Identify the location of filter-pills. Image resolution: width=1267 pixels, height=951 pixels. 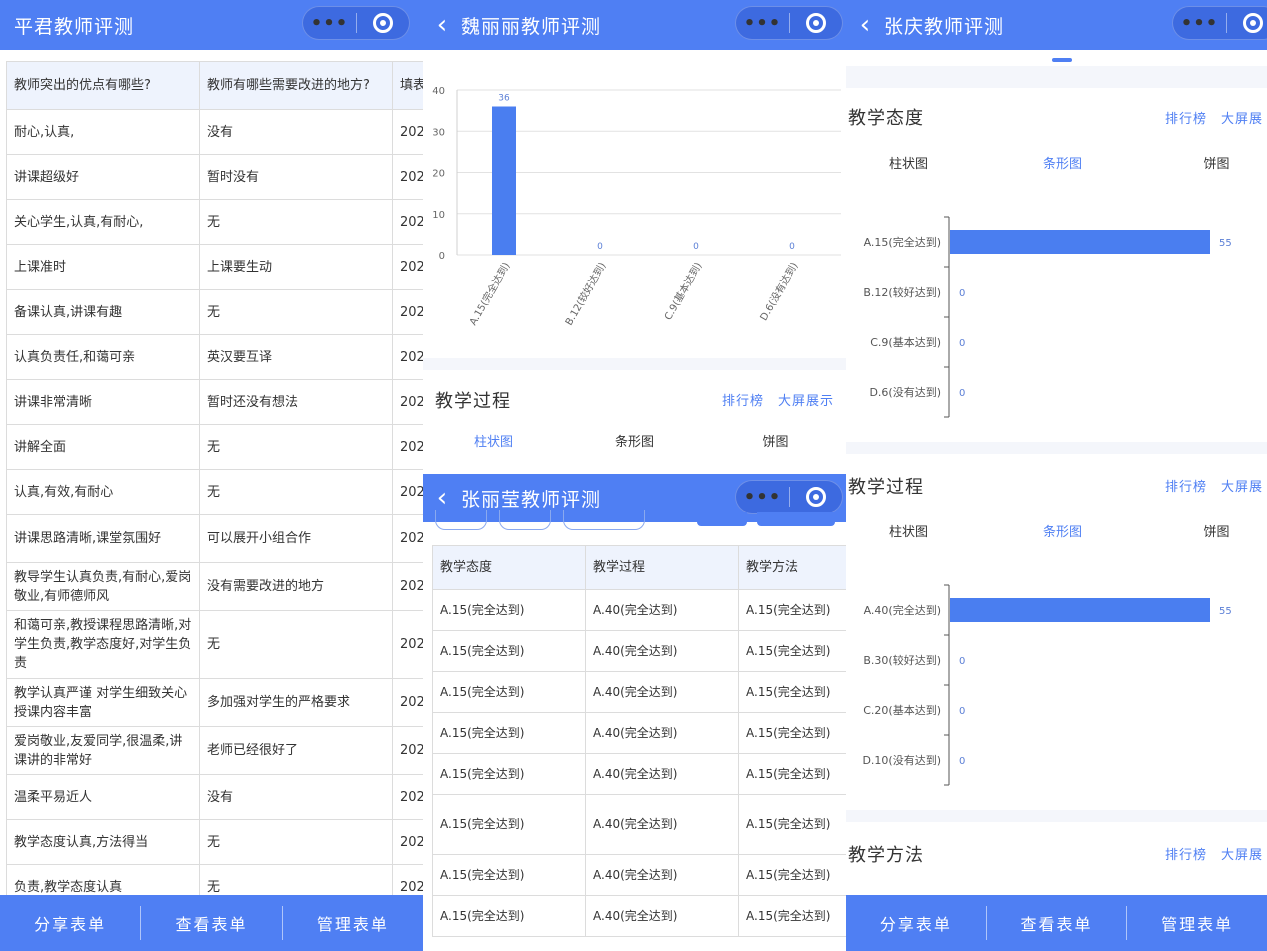
(634, 527).